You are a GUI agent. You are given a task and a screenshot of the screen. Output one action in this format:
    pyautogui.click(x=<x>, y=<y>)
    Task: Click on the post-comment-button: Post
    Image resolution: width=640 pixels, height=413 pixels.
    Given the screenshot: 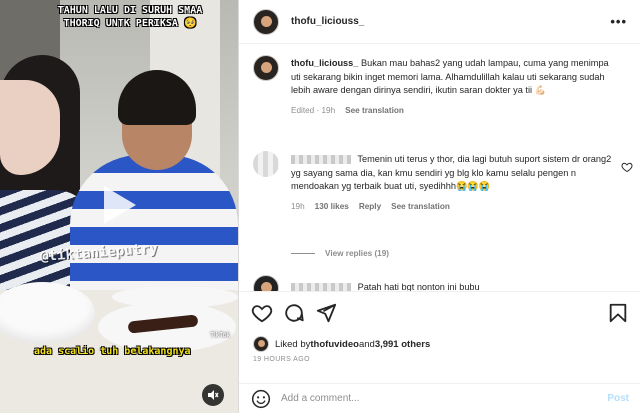 What is the action you would take?
    pyautogui.click(x=618, y=398)
    